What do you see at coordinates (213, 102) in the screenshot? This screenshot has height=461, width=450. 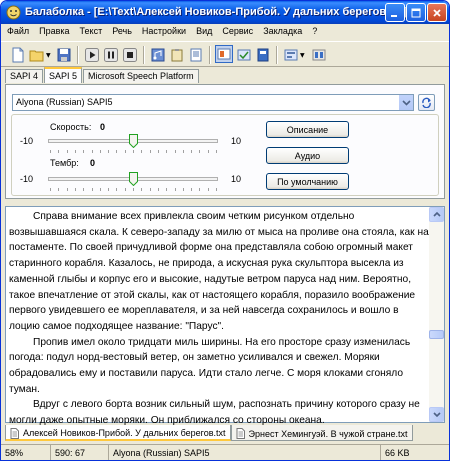 I see `voice-select: Alyona (Russian) SAPI5` at bounding box center [213, 102].